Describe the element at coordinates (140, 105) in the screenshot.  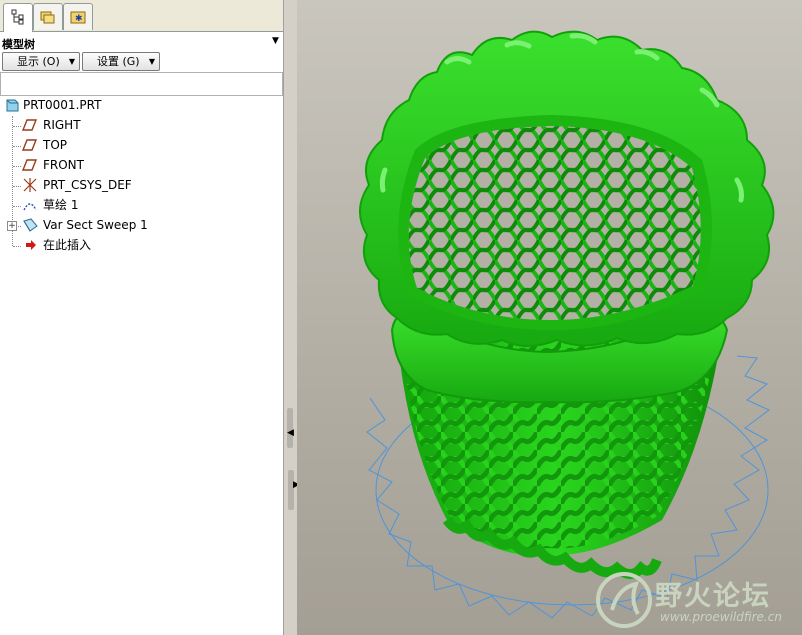
I see `tree-item-root: PRT0001.PRT` at that location.